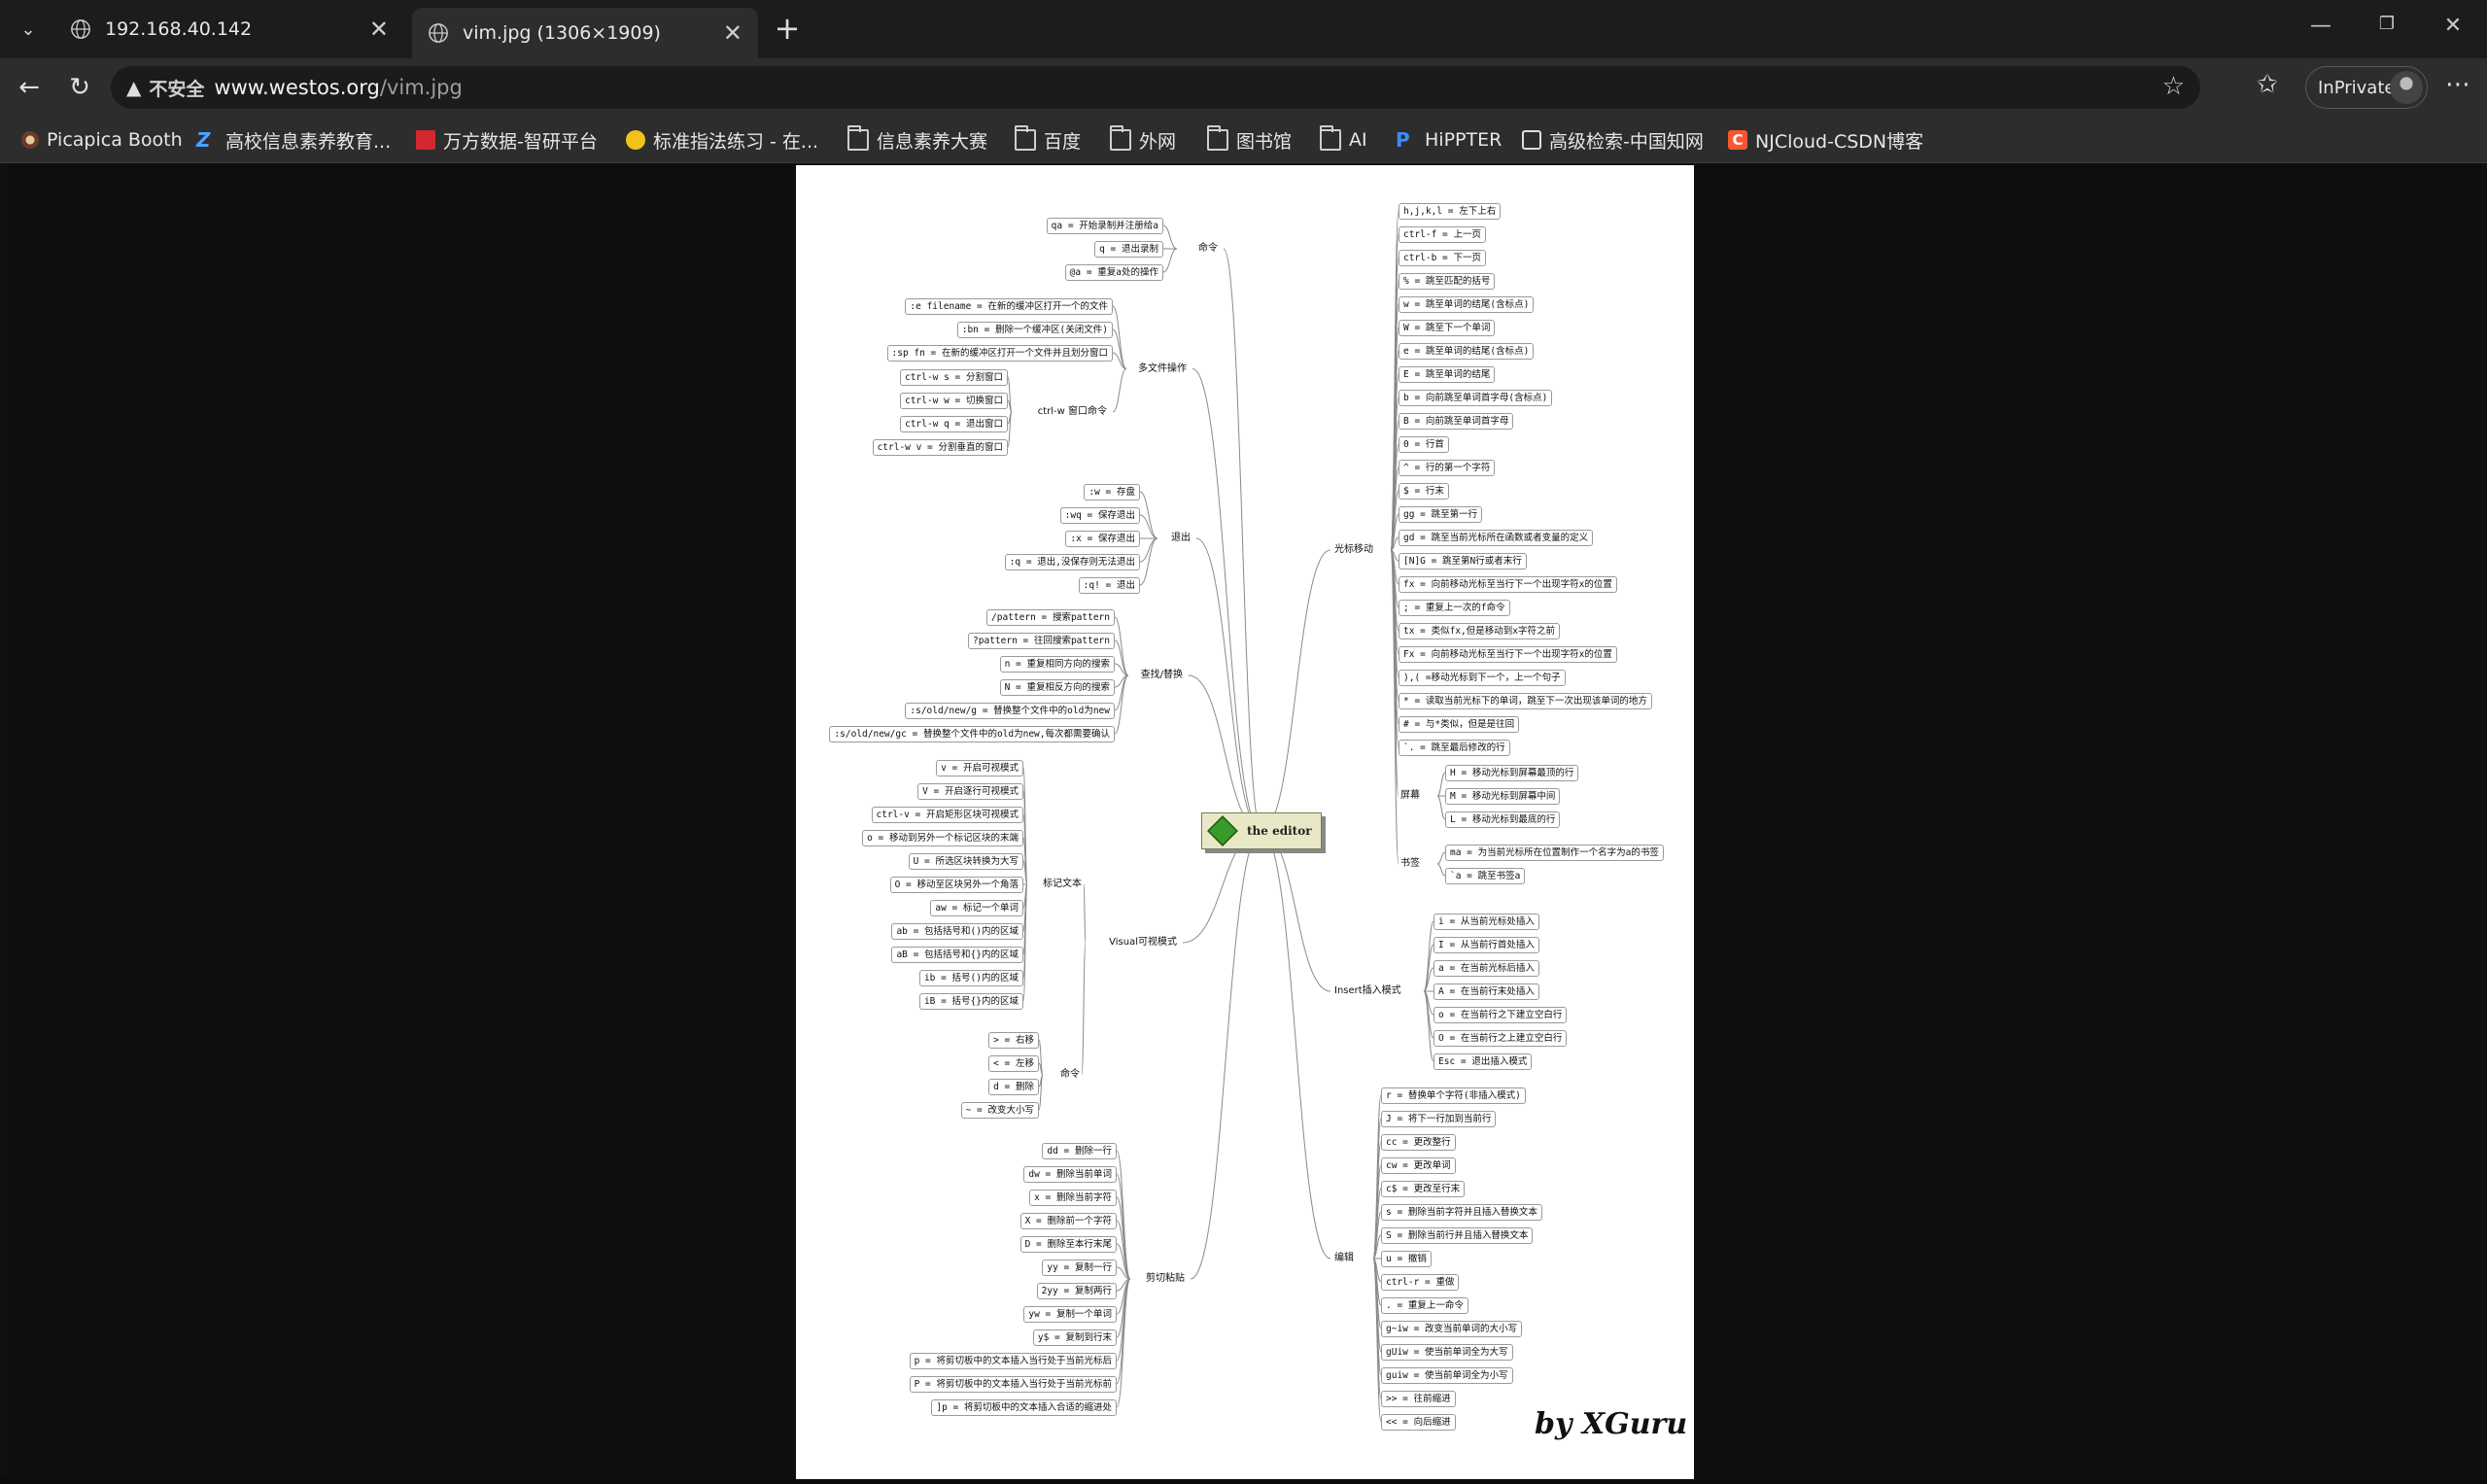  I want to click on mindmap-leaf-node: dw = 删除当前单词, so click(1070, 1174).